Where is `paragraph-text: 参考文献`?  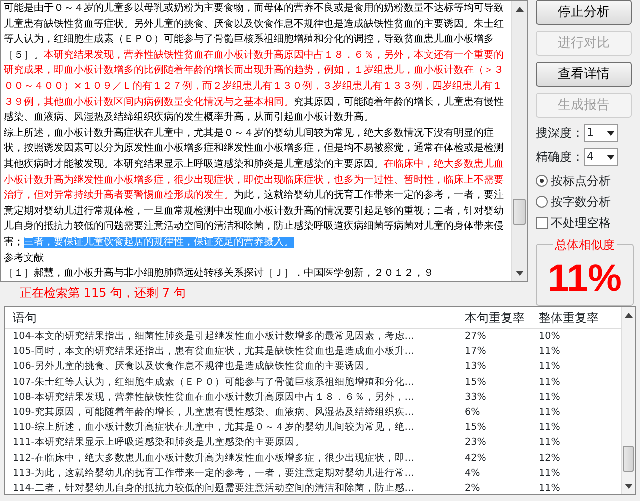 paragraph-text: 参考文献 is located at coordinates (24, 259).